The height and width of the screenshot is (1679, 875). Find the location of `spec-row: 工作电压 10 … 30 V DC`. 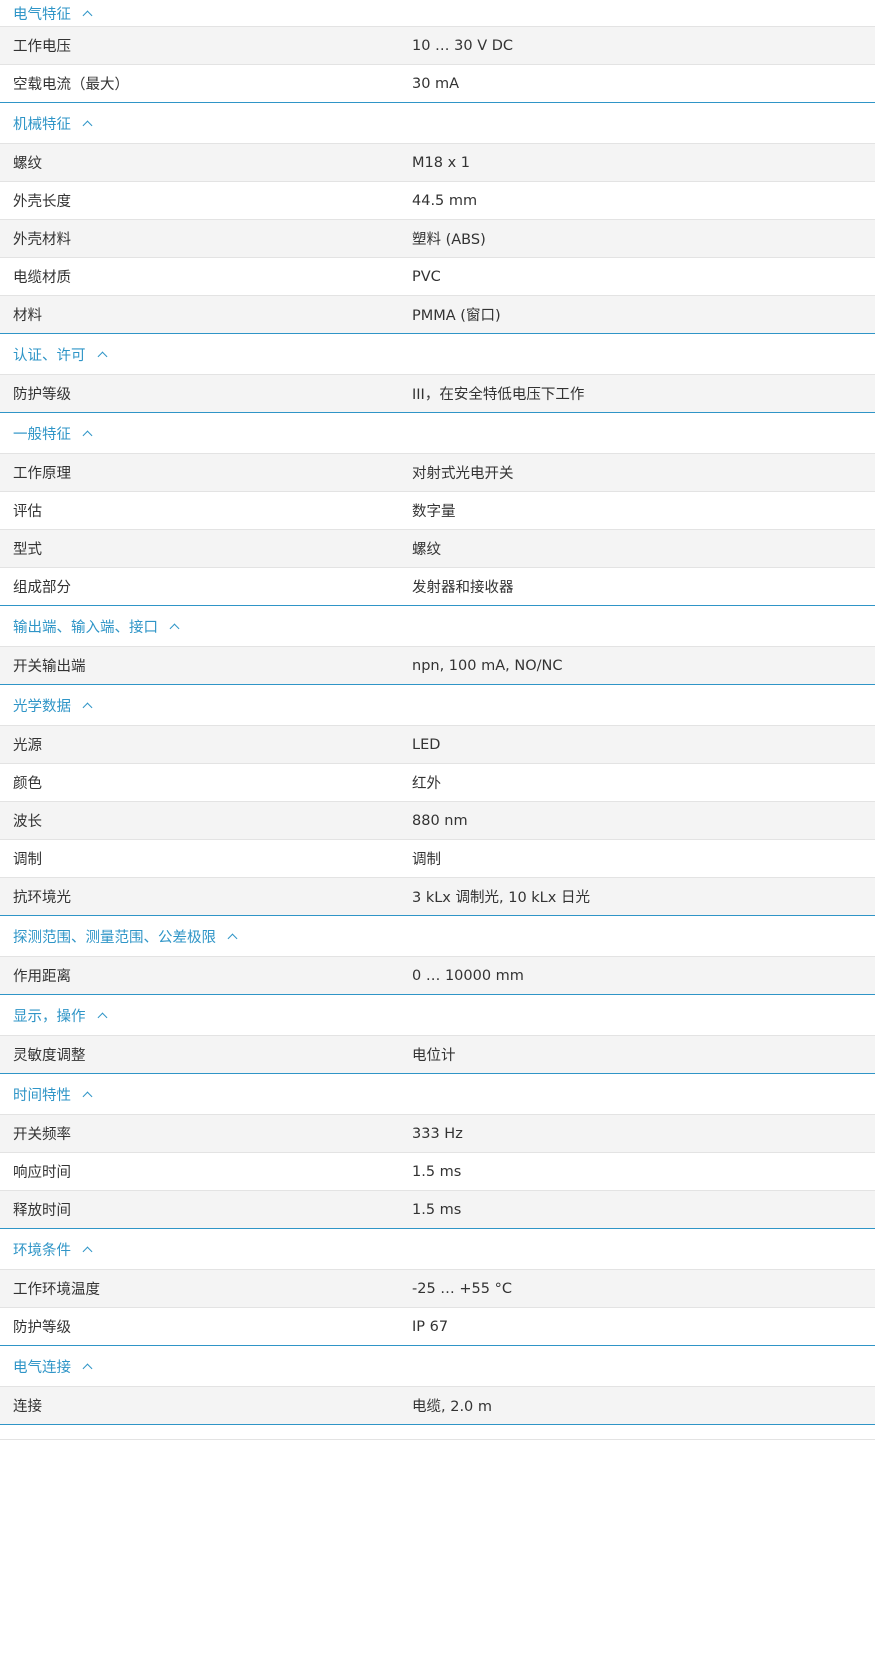

spec-row: 工作电压 10 … 30 V DC is located at coordinates (437, 46).